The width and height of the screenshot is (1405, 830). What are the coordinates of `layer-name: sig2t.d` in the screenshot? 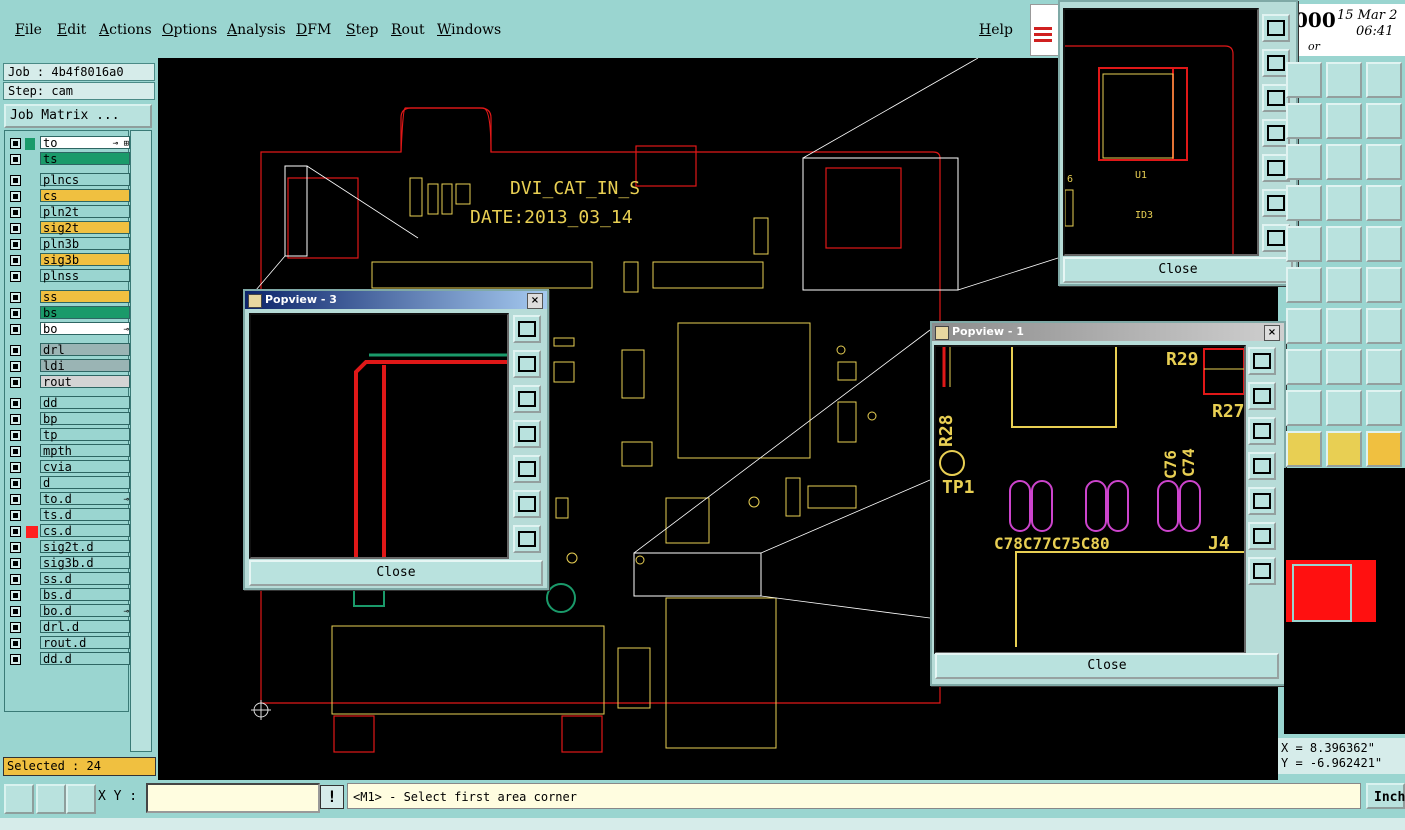 It's located at (85, 547).